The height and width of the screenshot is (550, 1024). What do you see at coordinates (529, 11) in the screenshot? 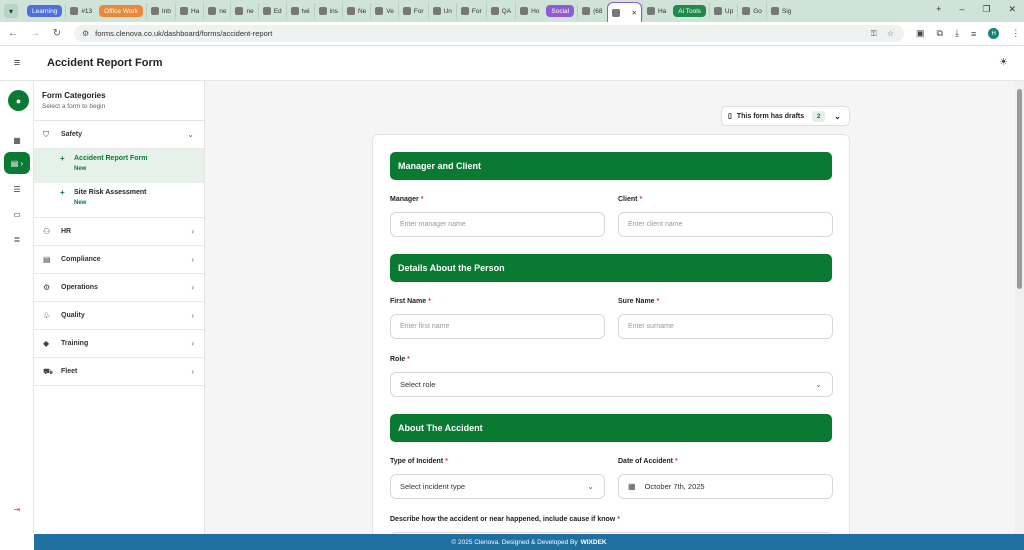
I see `browser-tab: Ho` at bounding box center [529, 11].